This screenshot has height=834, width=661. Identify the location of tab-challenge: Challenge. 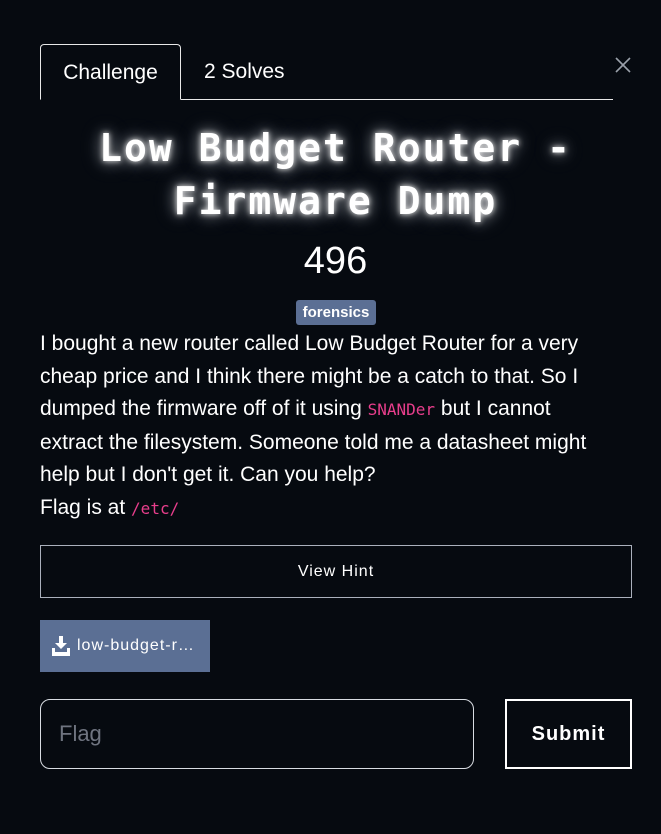
(110, 72).